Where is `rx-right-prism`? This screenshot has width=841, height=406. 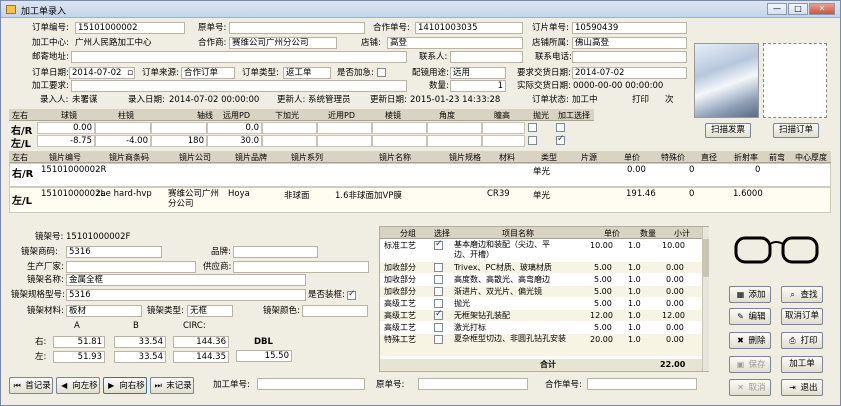 rx-right-prism is located at coordinates (399, 128).